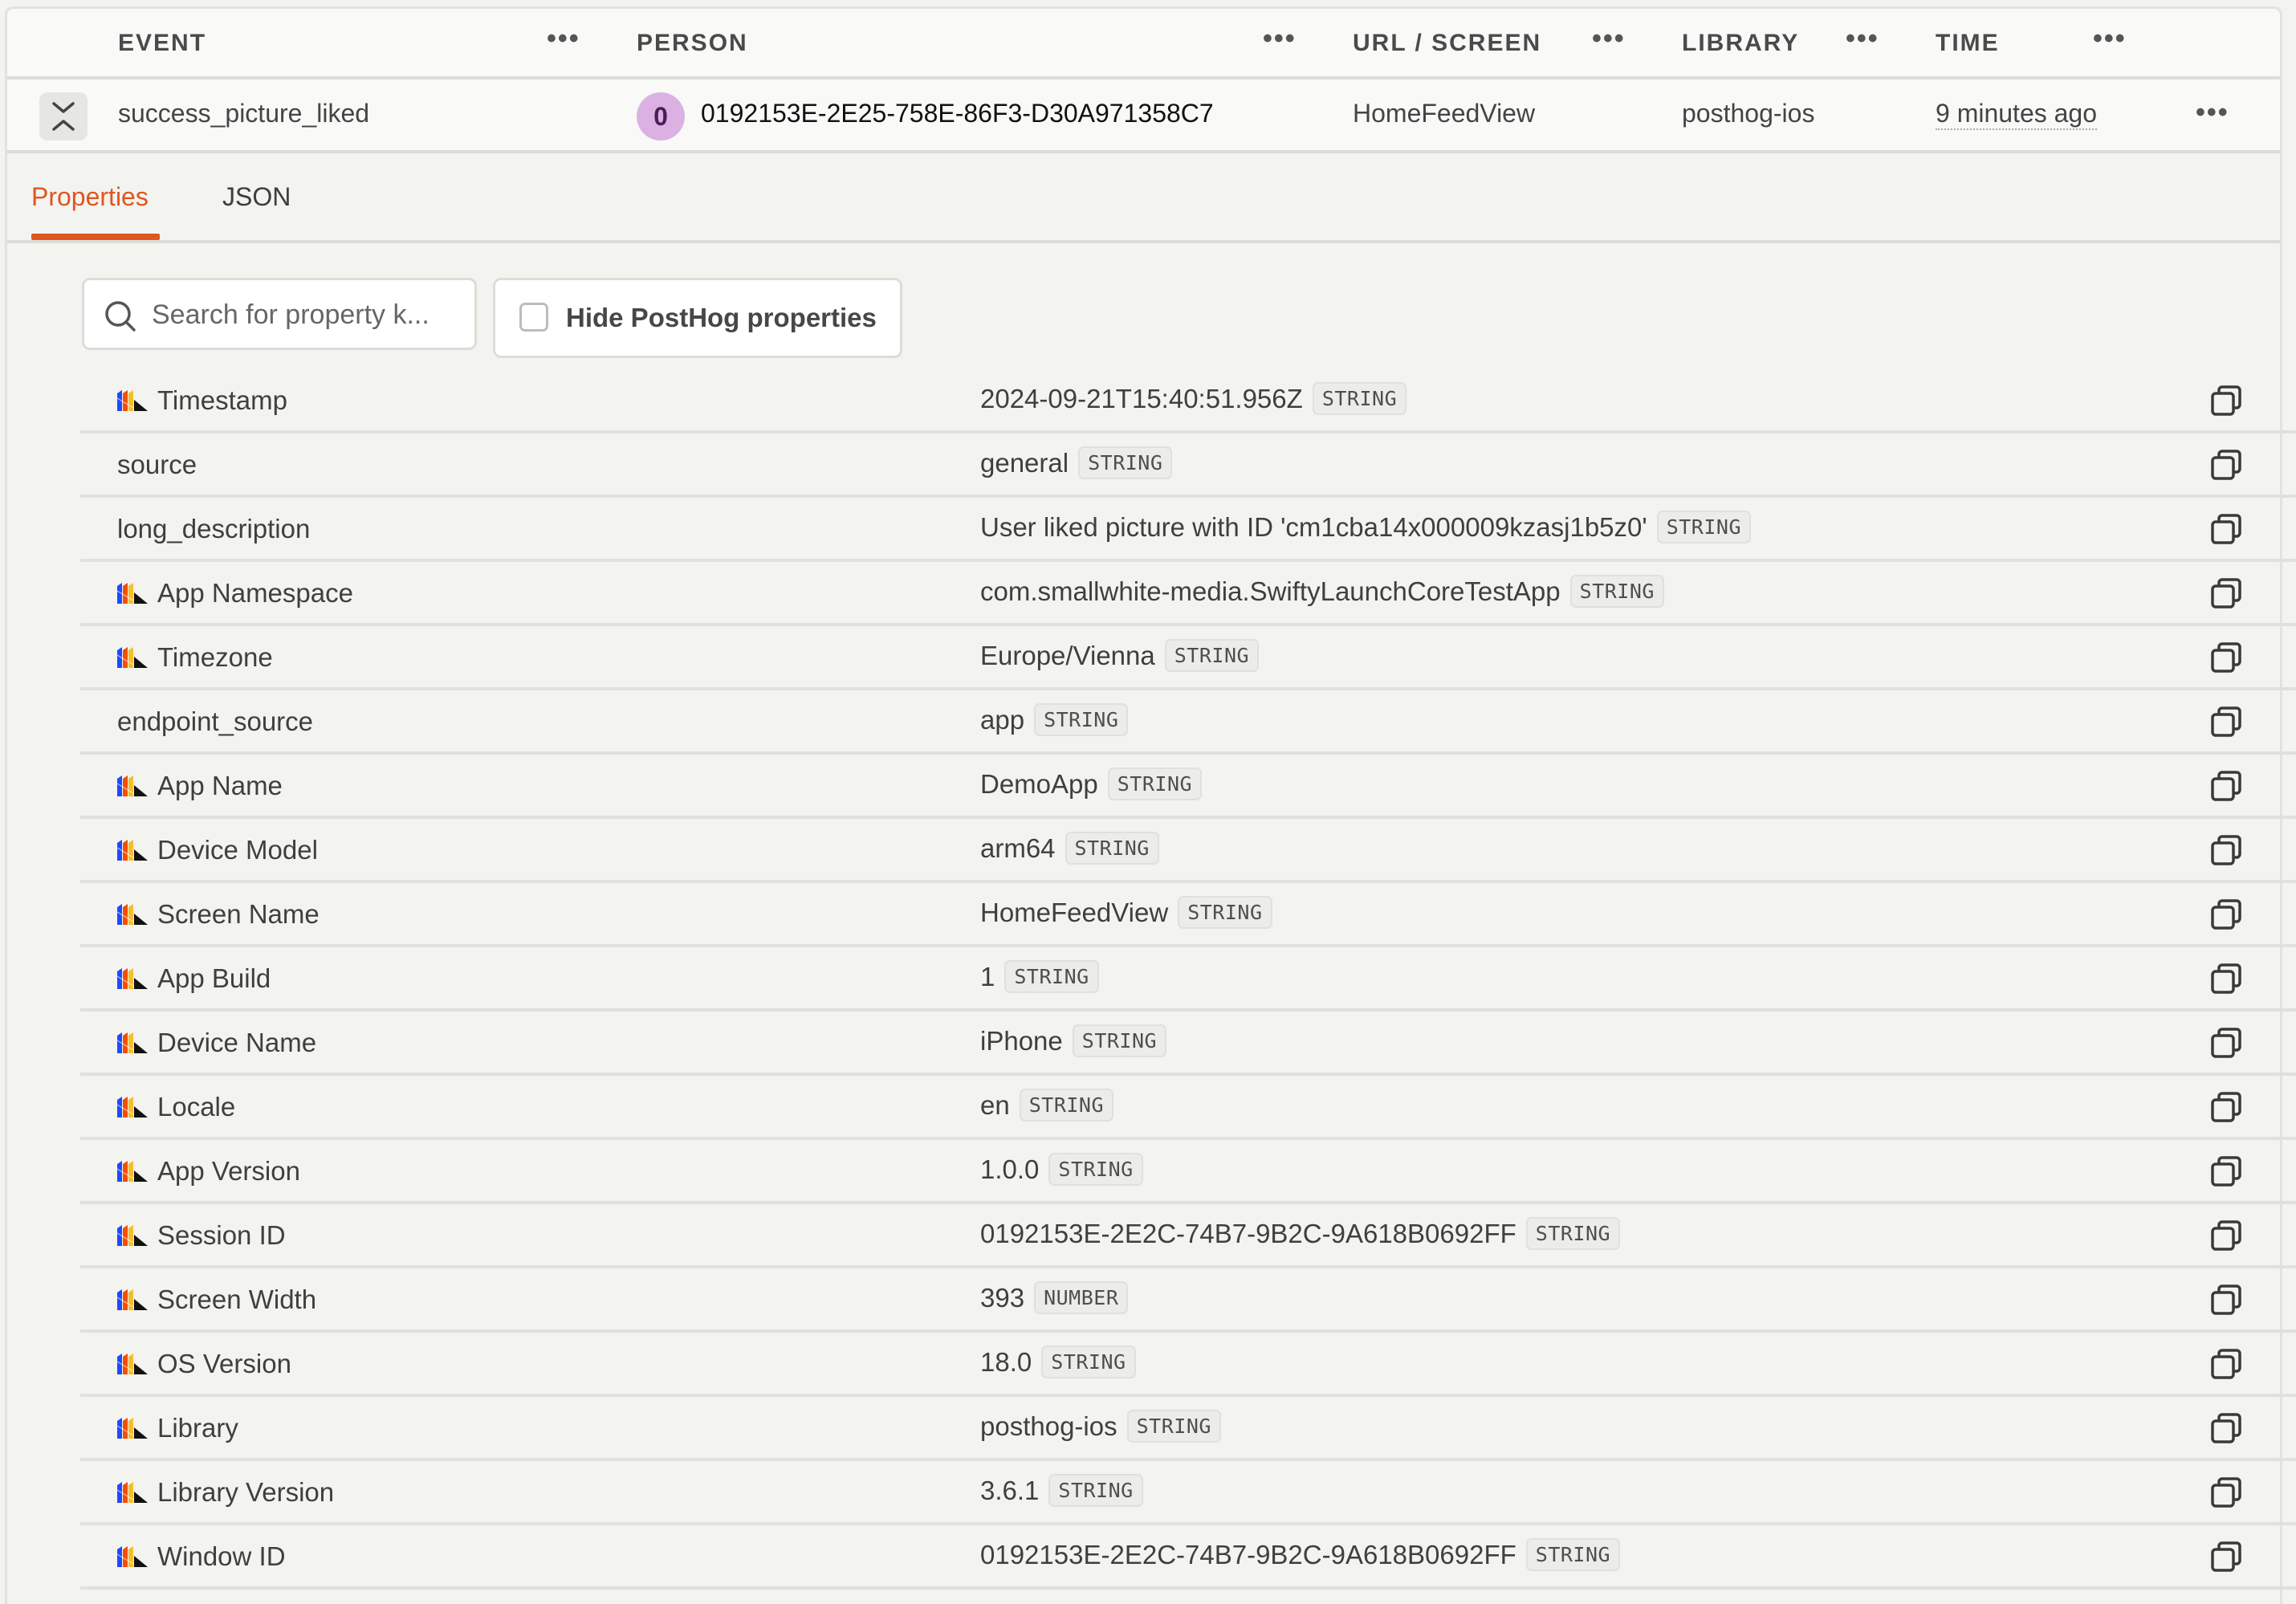 This screenshot has width=2296, height=1604. I want to click on hide-posthog-checkbox, so click(533, 318).